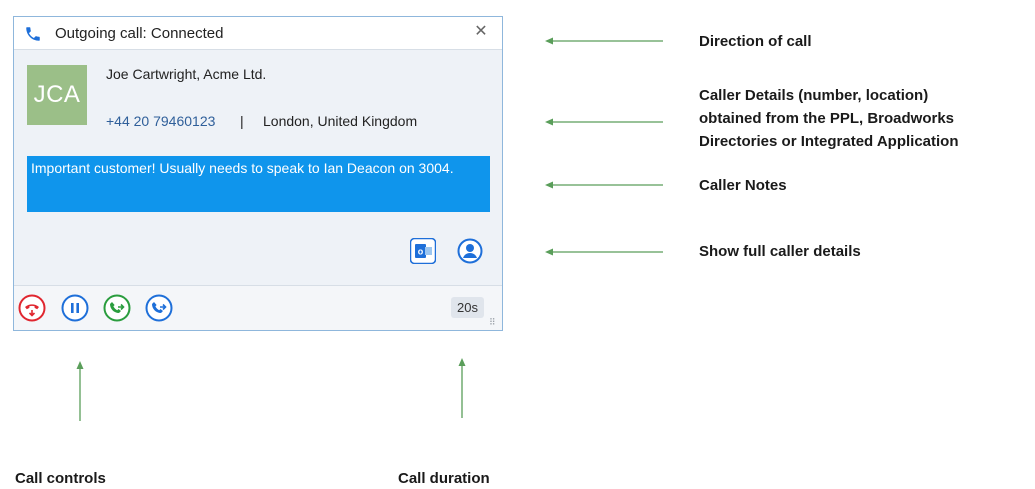  Describe the element at coordinates (32, 308) in the screenshot. I see `end-call-button` at that location.